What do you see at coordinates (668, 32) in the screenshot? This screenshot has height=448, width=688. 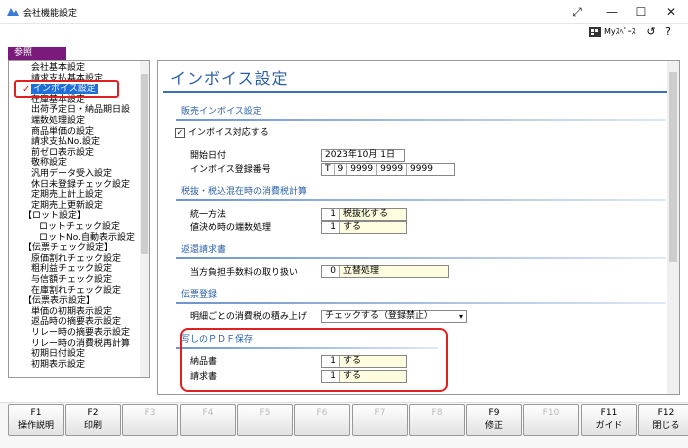 I see `help-icon: ?` at bounding box center [668, 32].